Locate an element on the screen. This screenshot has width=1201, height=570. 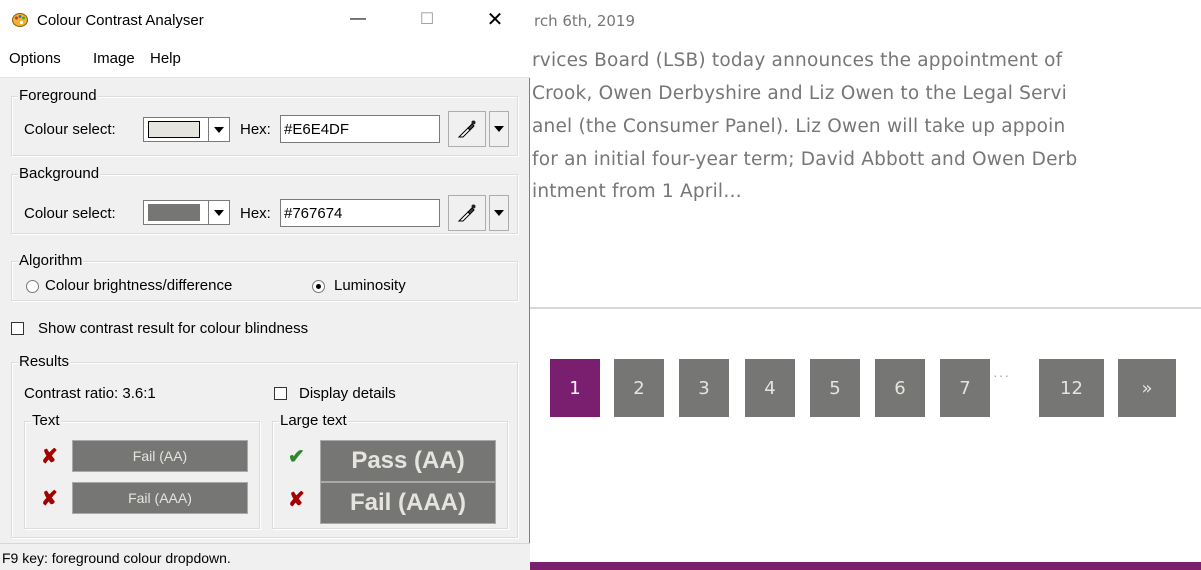
background-eyedropper-dropdown is located at coordinates (499, 213).